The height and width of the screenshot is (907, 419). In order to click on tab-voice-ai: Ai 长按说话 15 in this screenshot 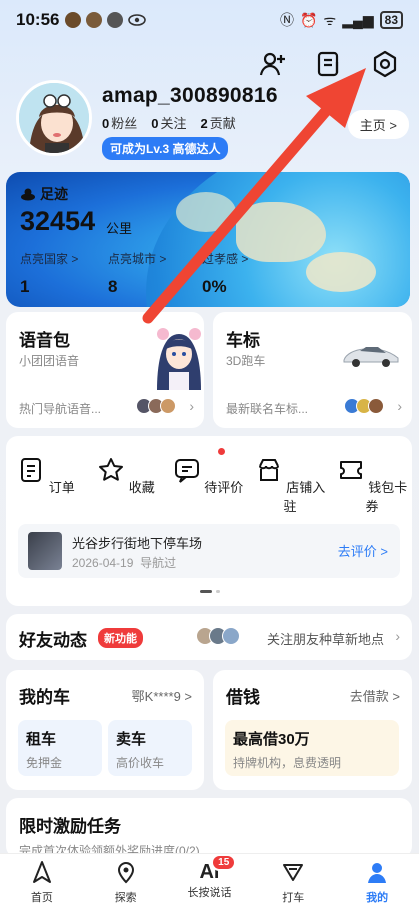, I will do `click(210, 880)`.